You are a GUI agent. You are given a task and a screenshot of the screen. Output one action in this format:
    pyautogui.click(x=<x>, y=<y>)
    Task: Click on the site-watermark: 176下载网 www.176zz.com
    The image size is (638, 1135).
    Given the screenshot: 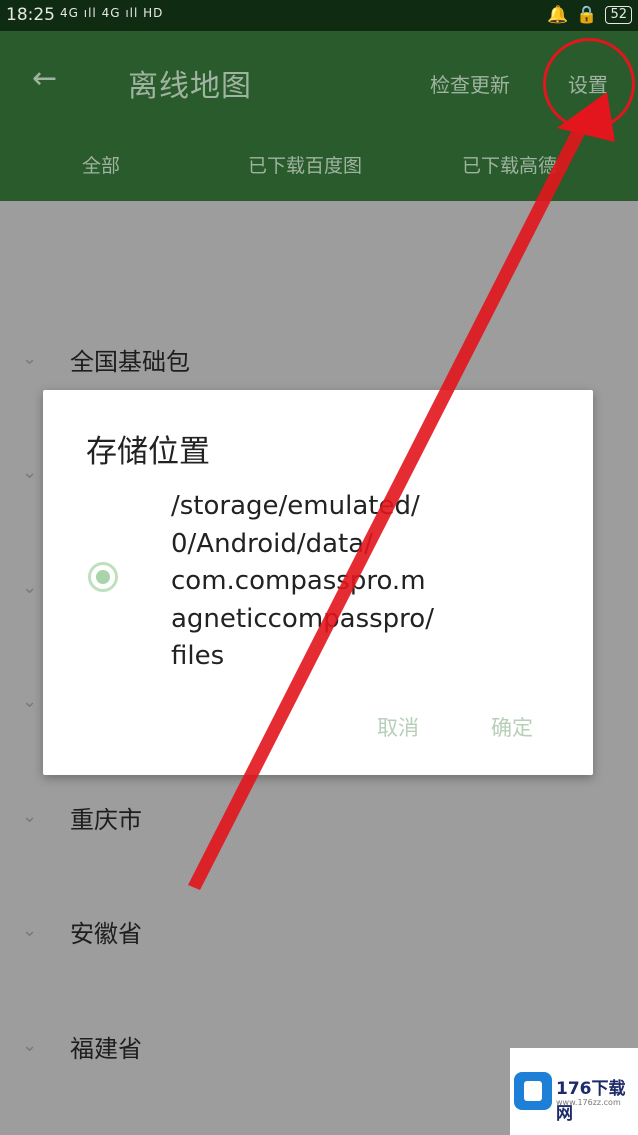 What is the action you would take?
    pyautogui.click(x=574, y=1091)
    